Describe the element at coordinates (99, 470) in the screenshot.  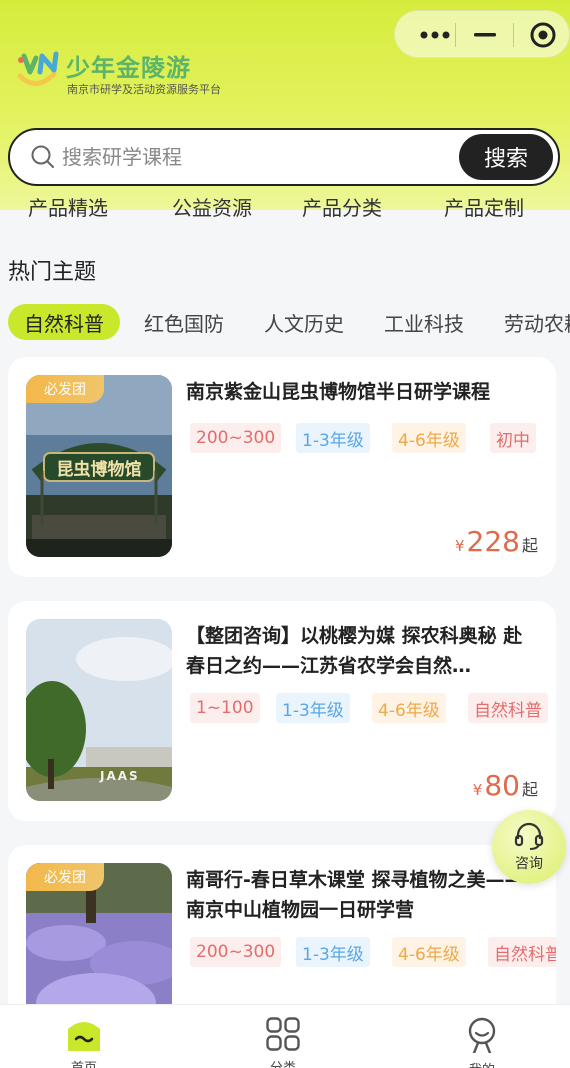
I see `image-sign-text: 昆虫博物馆` at that location.